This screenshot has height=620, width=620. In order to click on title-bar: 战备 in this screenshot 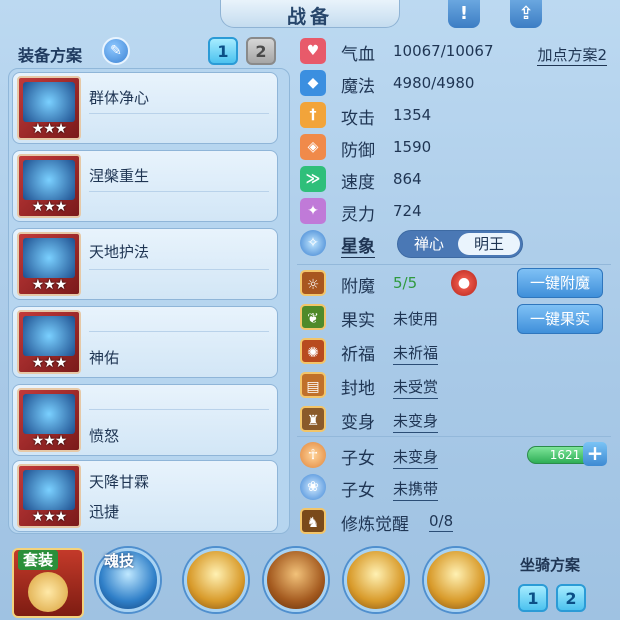, I will do `click(310, 14)`.